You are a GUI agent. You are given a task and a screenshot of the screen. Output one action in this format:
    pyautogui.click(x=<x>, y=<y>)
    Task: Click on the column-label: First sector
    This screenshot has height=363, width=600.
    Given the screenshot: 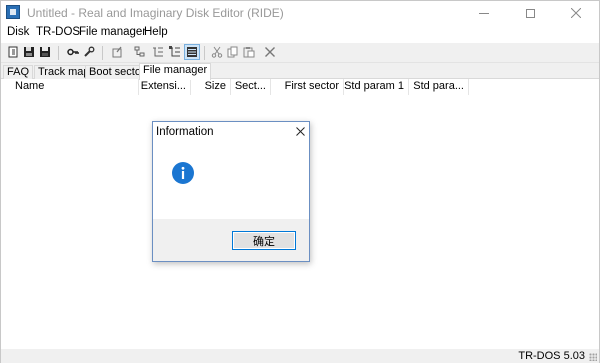 What is the action you would take?
    pyautogui.click(x=311, y=86)
    